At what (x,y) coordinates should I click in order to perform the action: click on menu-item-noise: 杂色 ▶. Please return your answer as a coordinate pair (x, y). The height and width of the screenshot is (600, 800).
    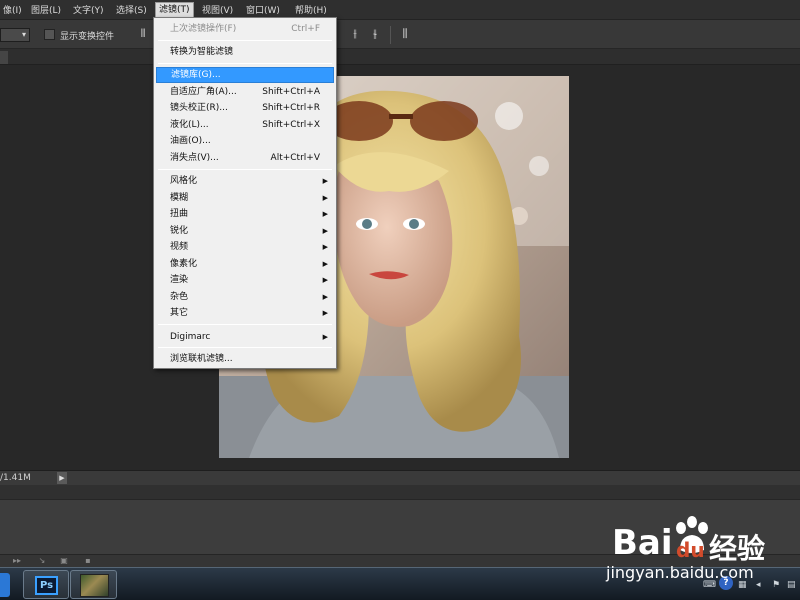
    Looking at the image, I should click on (245, 297).